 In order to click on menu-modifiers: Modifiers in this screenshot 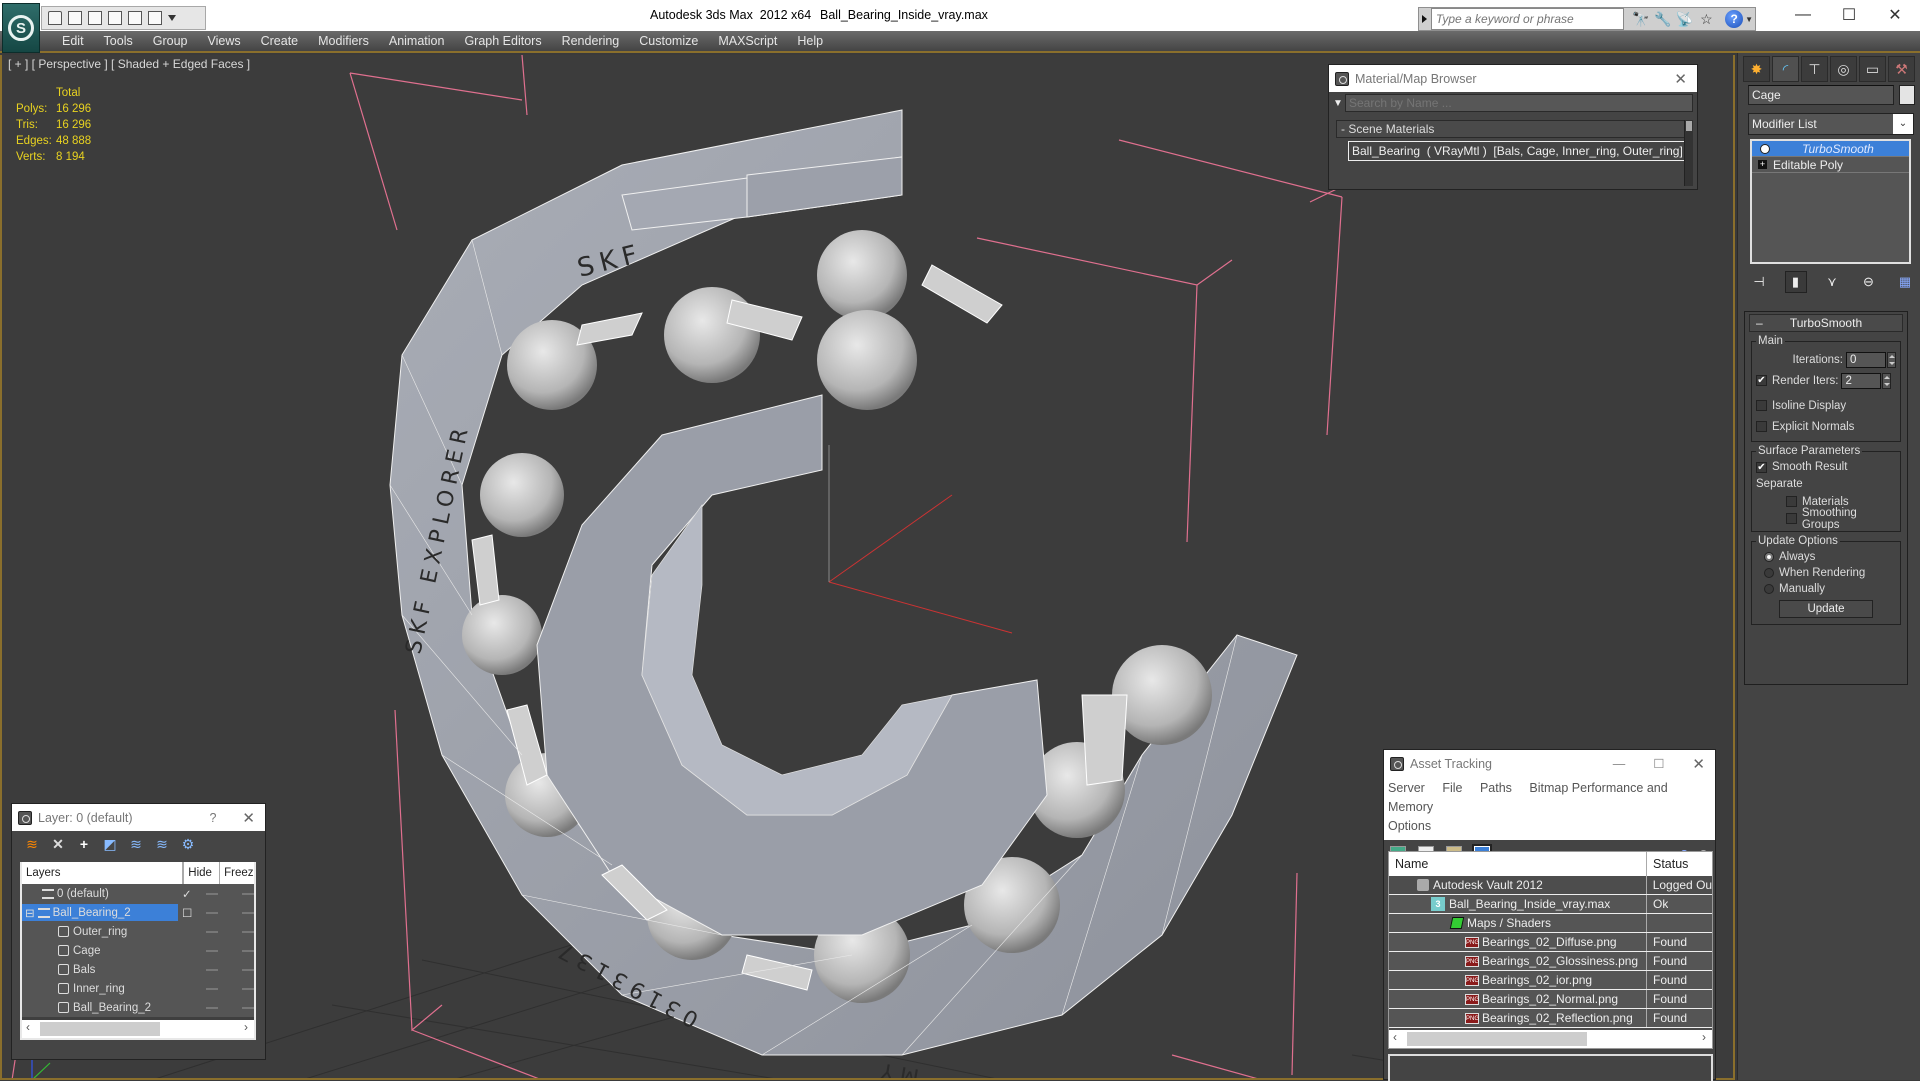, I will do `click(343, 41)`.